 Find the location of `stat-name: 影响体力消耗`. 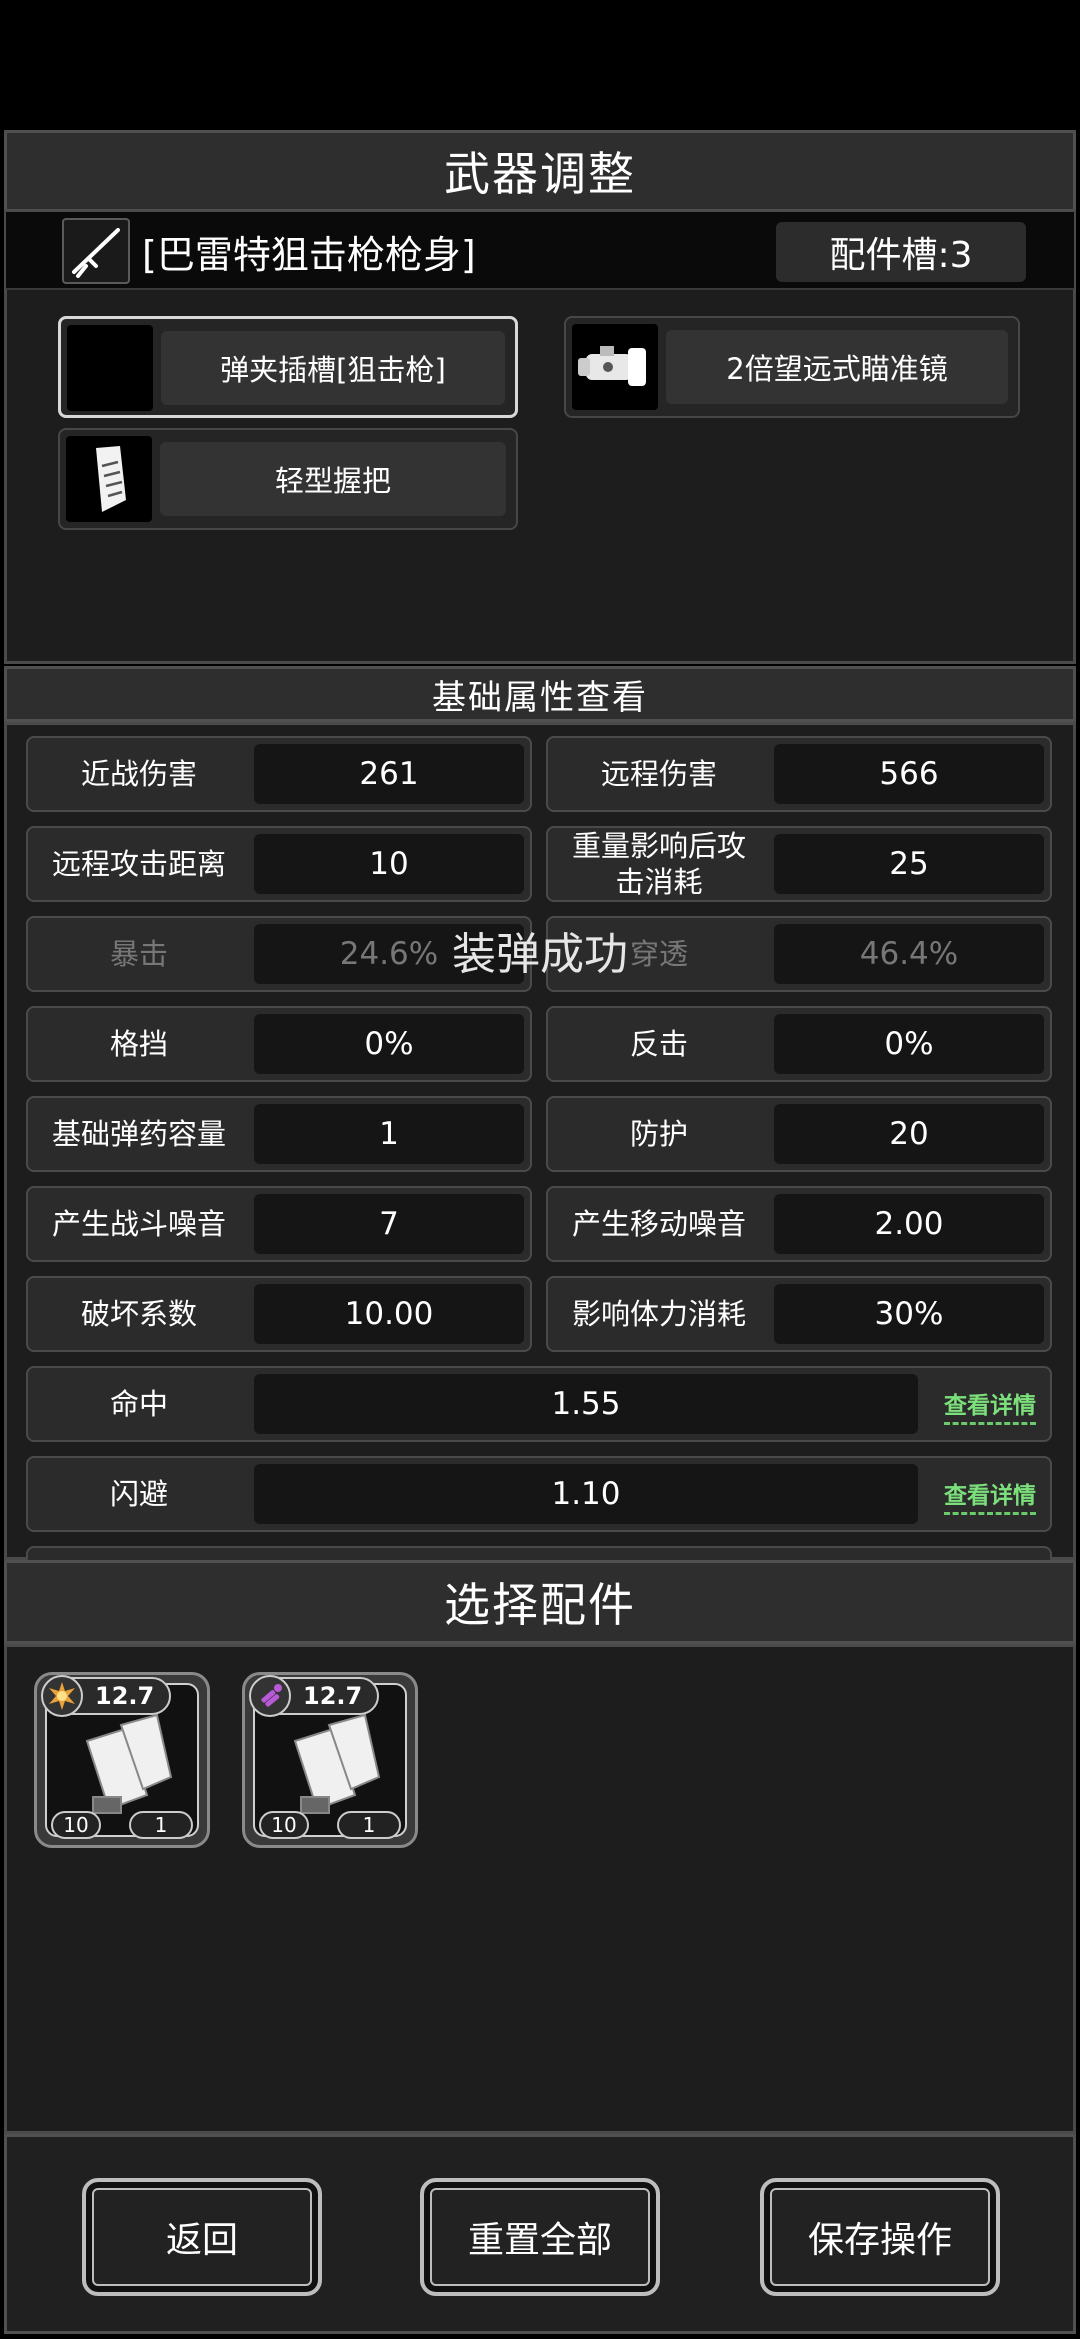

stat-name: 影响体力消耗 is located at coordinates (658, 1314).